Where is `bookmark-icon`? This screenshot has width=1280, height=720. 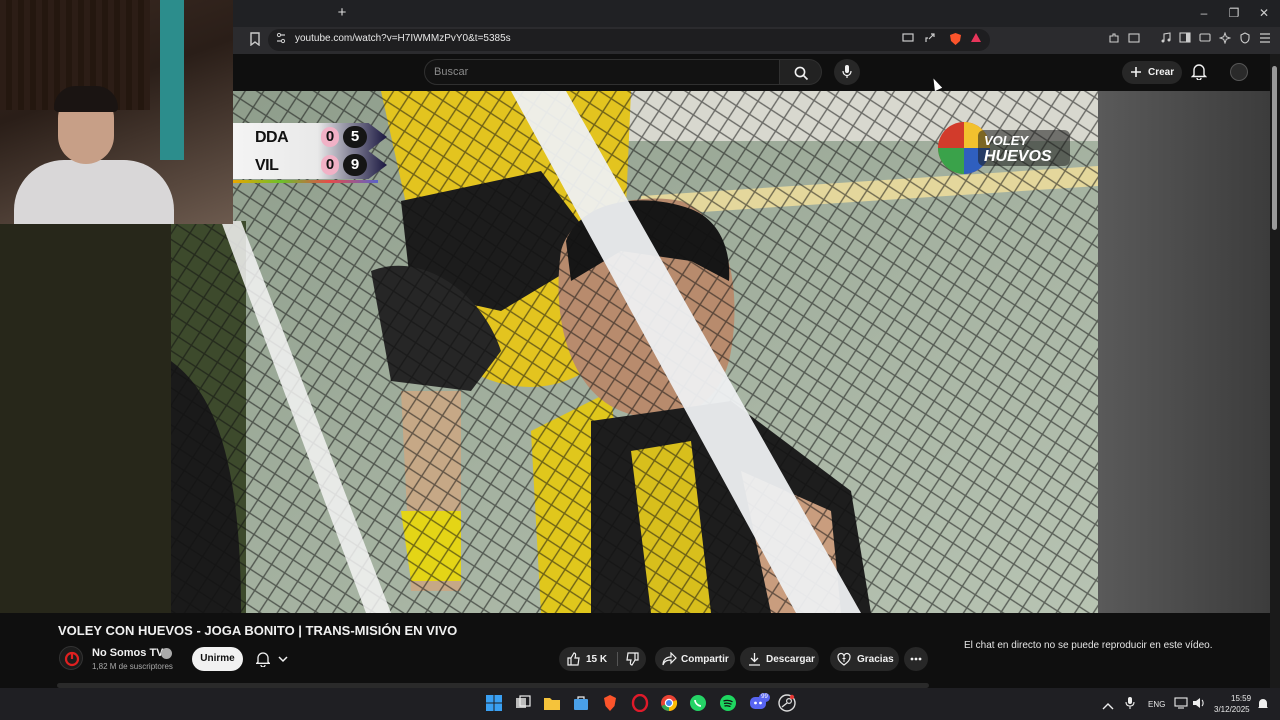
bookmark-icon is located at coordinates (255, 40).